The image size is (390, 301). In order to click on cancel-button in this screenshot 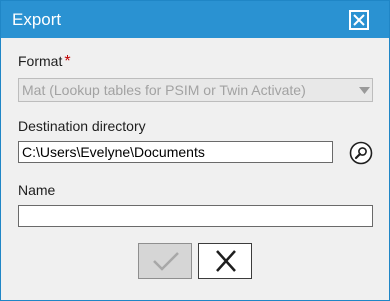, I will do `click(225, 261)`.